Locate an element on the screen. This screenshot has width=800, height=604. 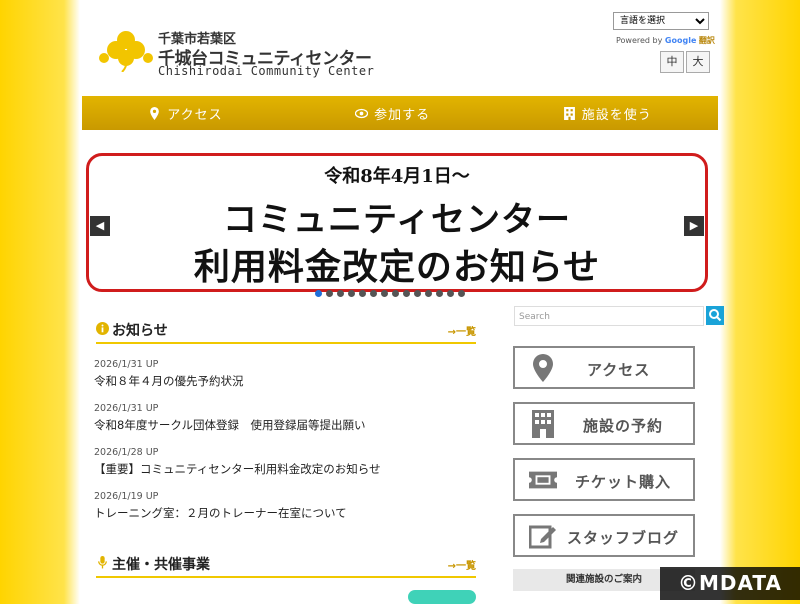
news-item: 2026/1/28 UP 【重要】コミュニティセンター利用料金改定のお知らせ is located at coordinates (289, 462).